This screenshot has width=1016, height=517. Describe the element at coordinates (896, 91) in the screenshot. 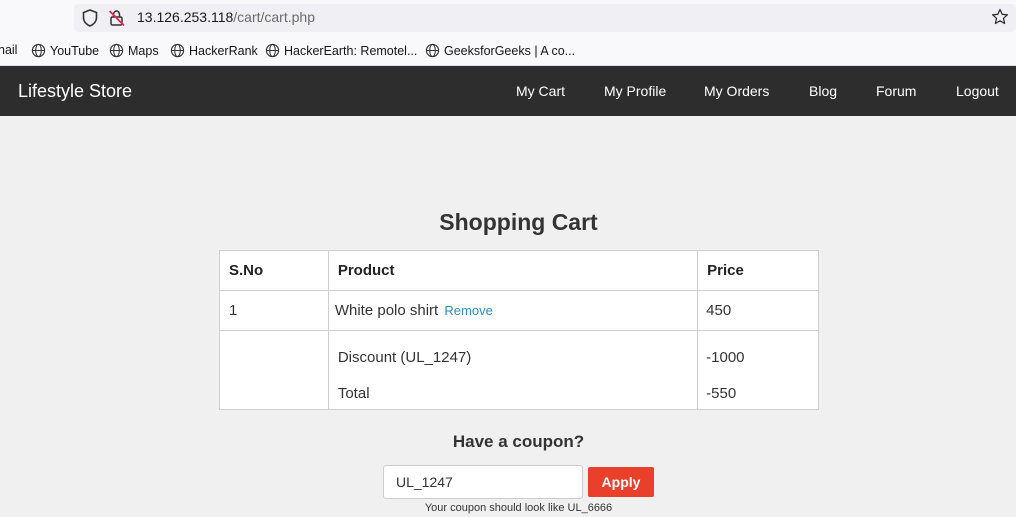

I see `nav-forum: Forum` at that location.